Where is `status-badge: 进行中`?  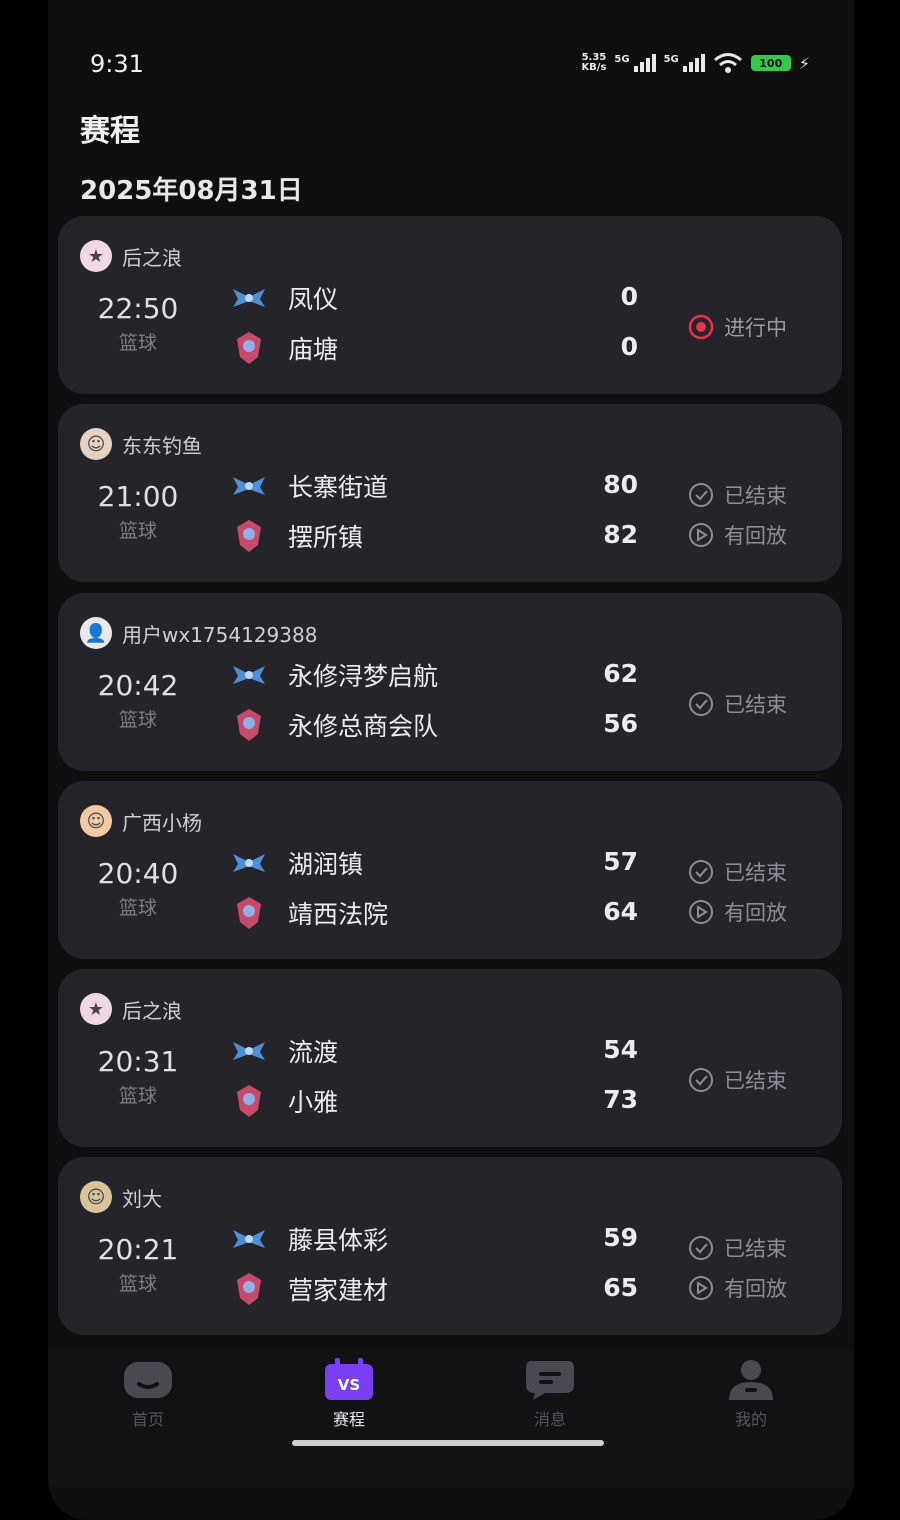 status-badge: 进行中 is located at coordinates (737, 327).